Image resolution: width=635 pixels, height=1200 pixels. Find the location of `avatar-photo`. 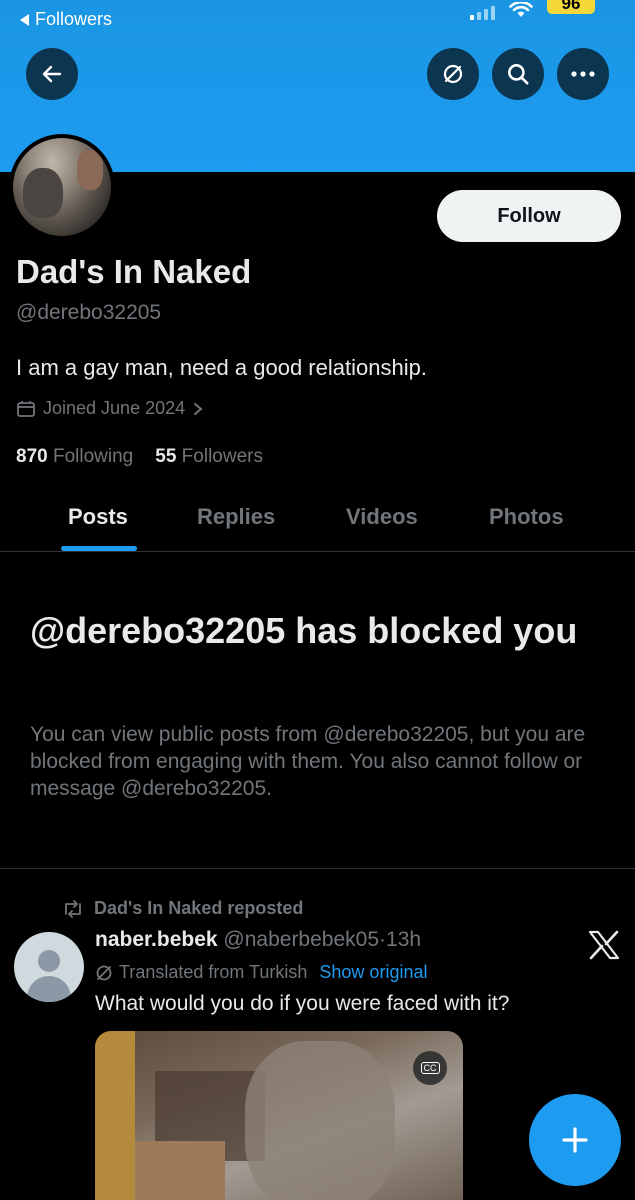

avatar-photo is located at coordinates (62, 187).